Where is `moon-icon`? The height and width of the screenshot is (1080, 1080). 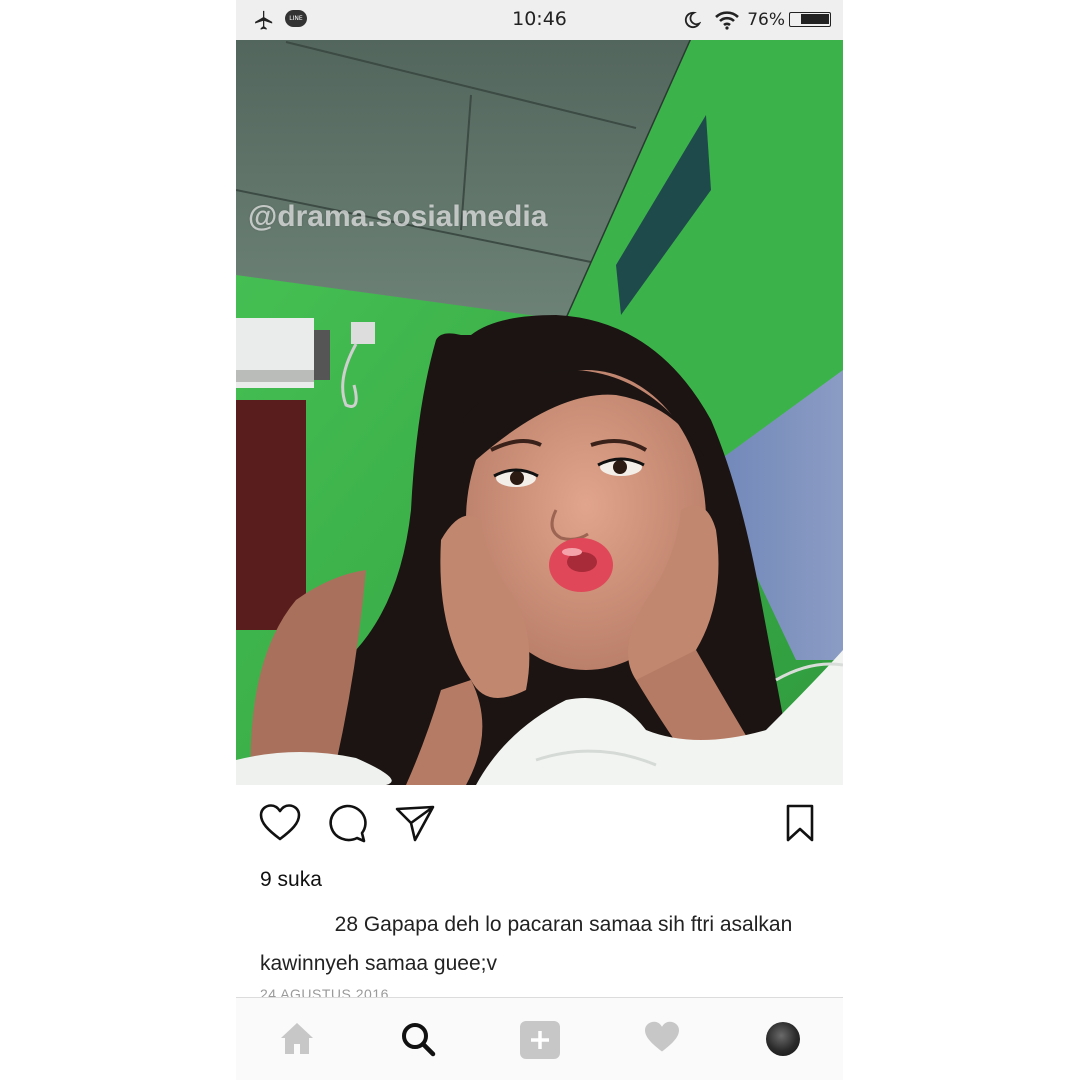
moon-icon is located at coordinates (692, 20).